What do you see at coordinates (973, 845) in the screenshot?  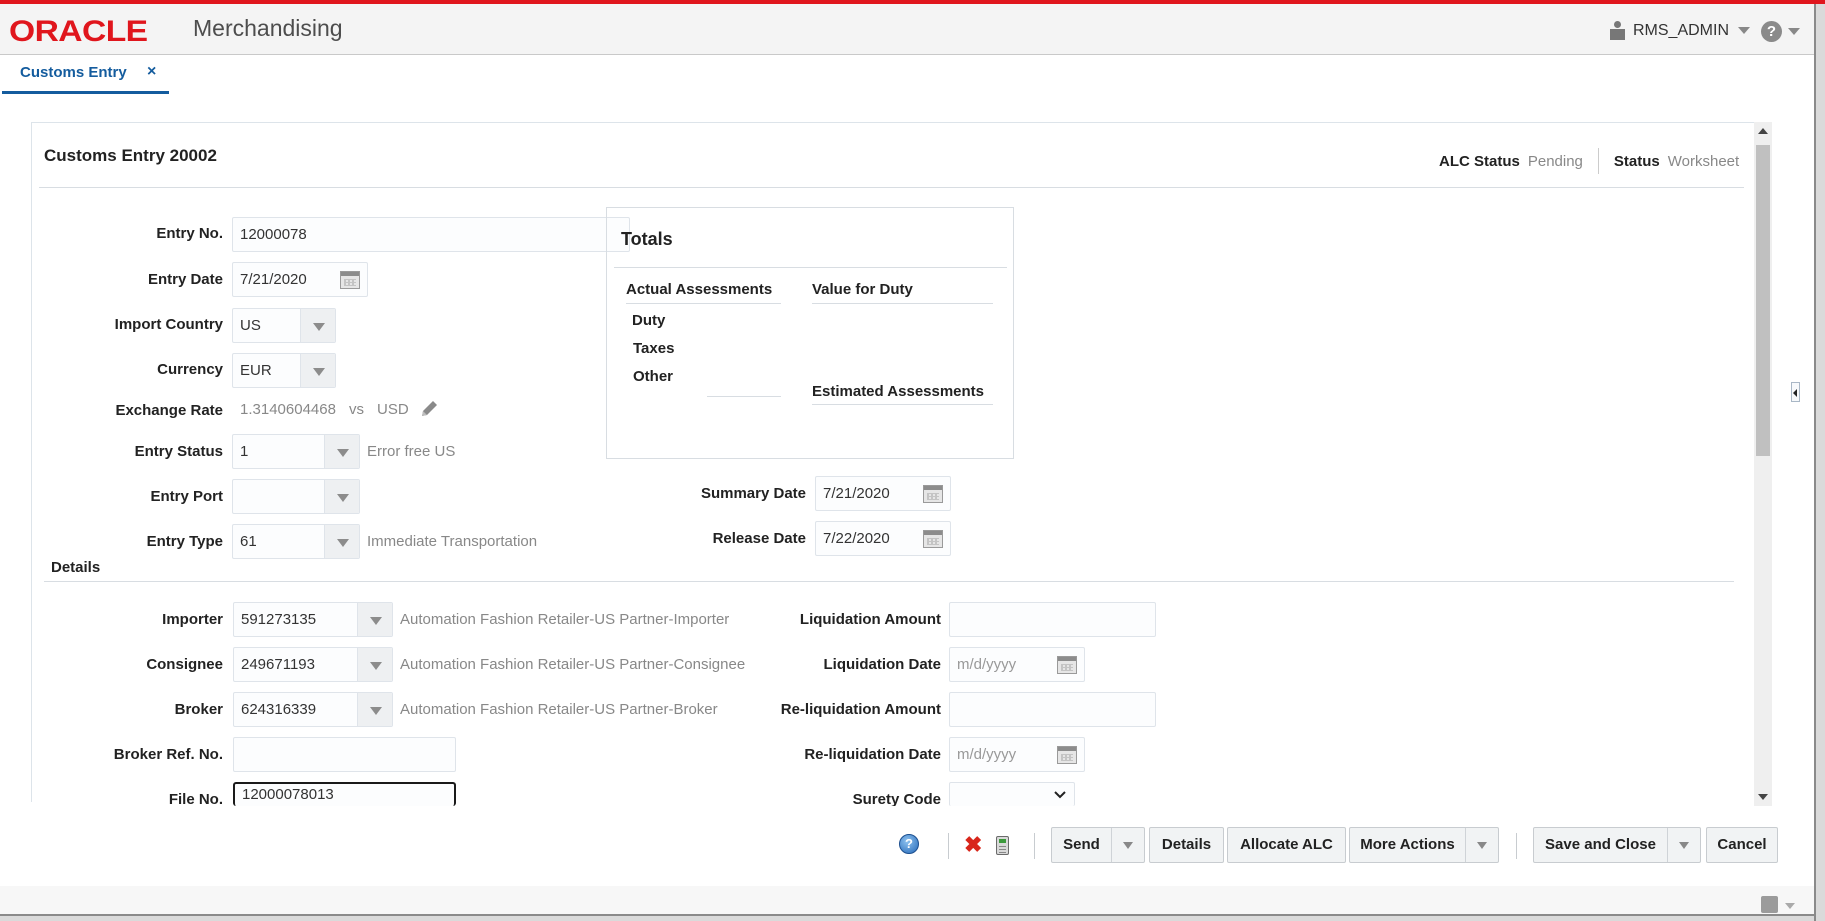 I see `delete-x-icon: ✖` at bounding box center [973, 845].